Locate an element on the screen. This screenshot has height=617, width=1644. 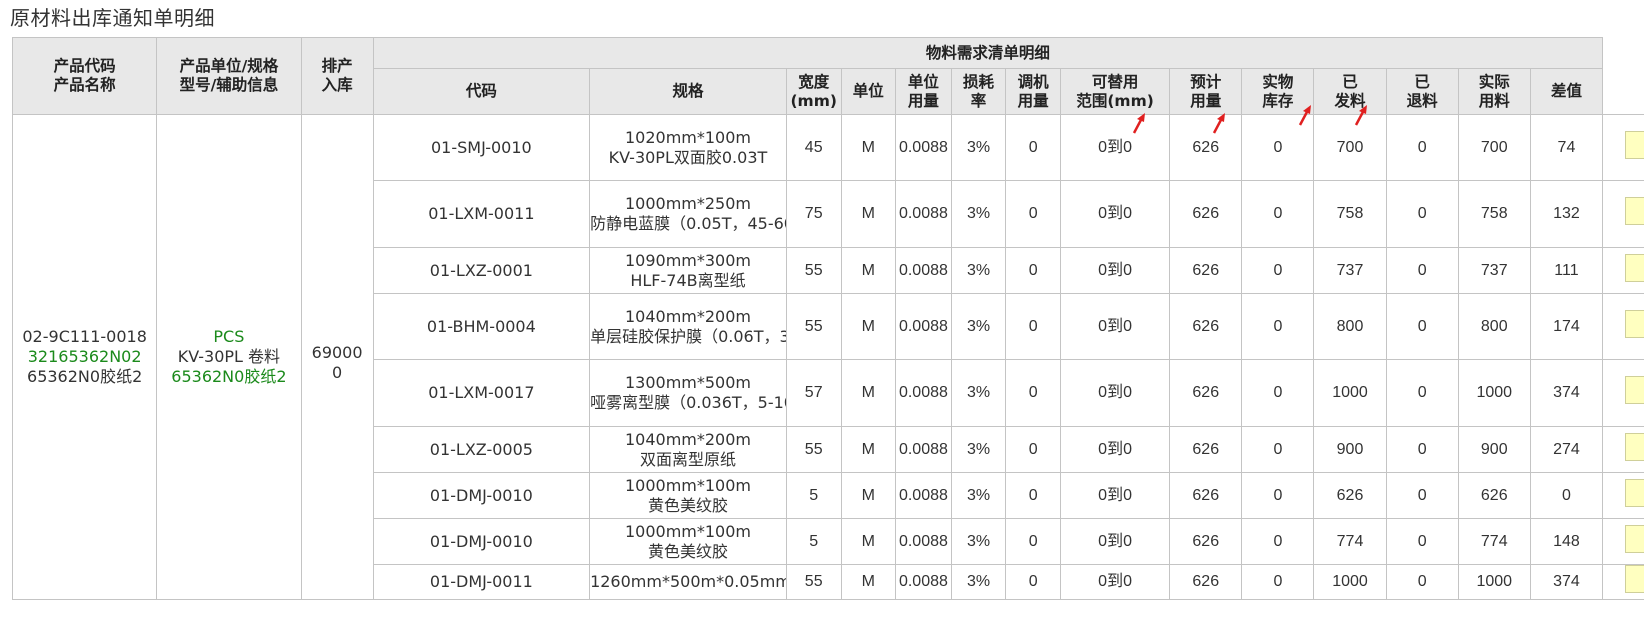
header-schedule-line1: 排产 is located at coordinates (337, 66).